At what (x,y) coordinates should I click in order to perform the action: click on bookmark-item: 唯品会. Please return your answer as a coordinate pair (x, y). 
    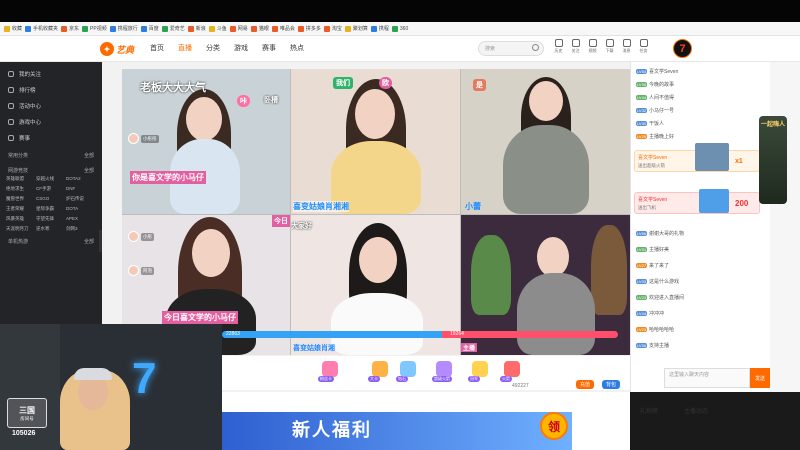
    Looking at the image, I should click on (283, 28).